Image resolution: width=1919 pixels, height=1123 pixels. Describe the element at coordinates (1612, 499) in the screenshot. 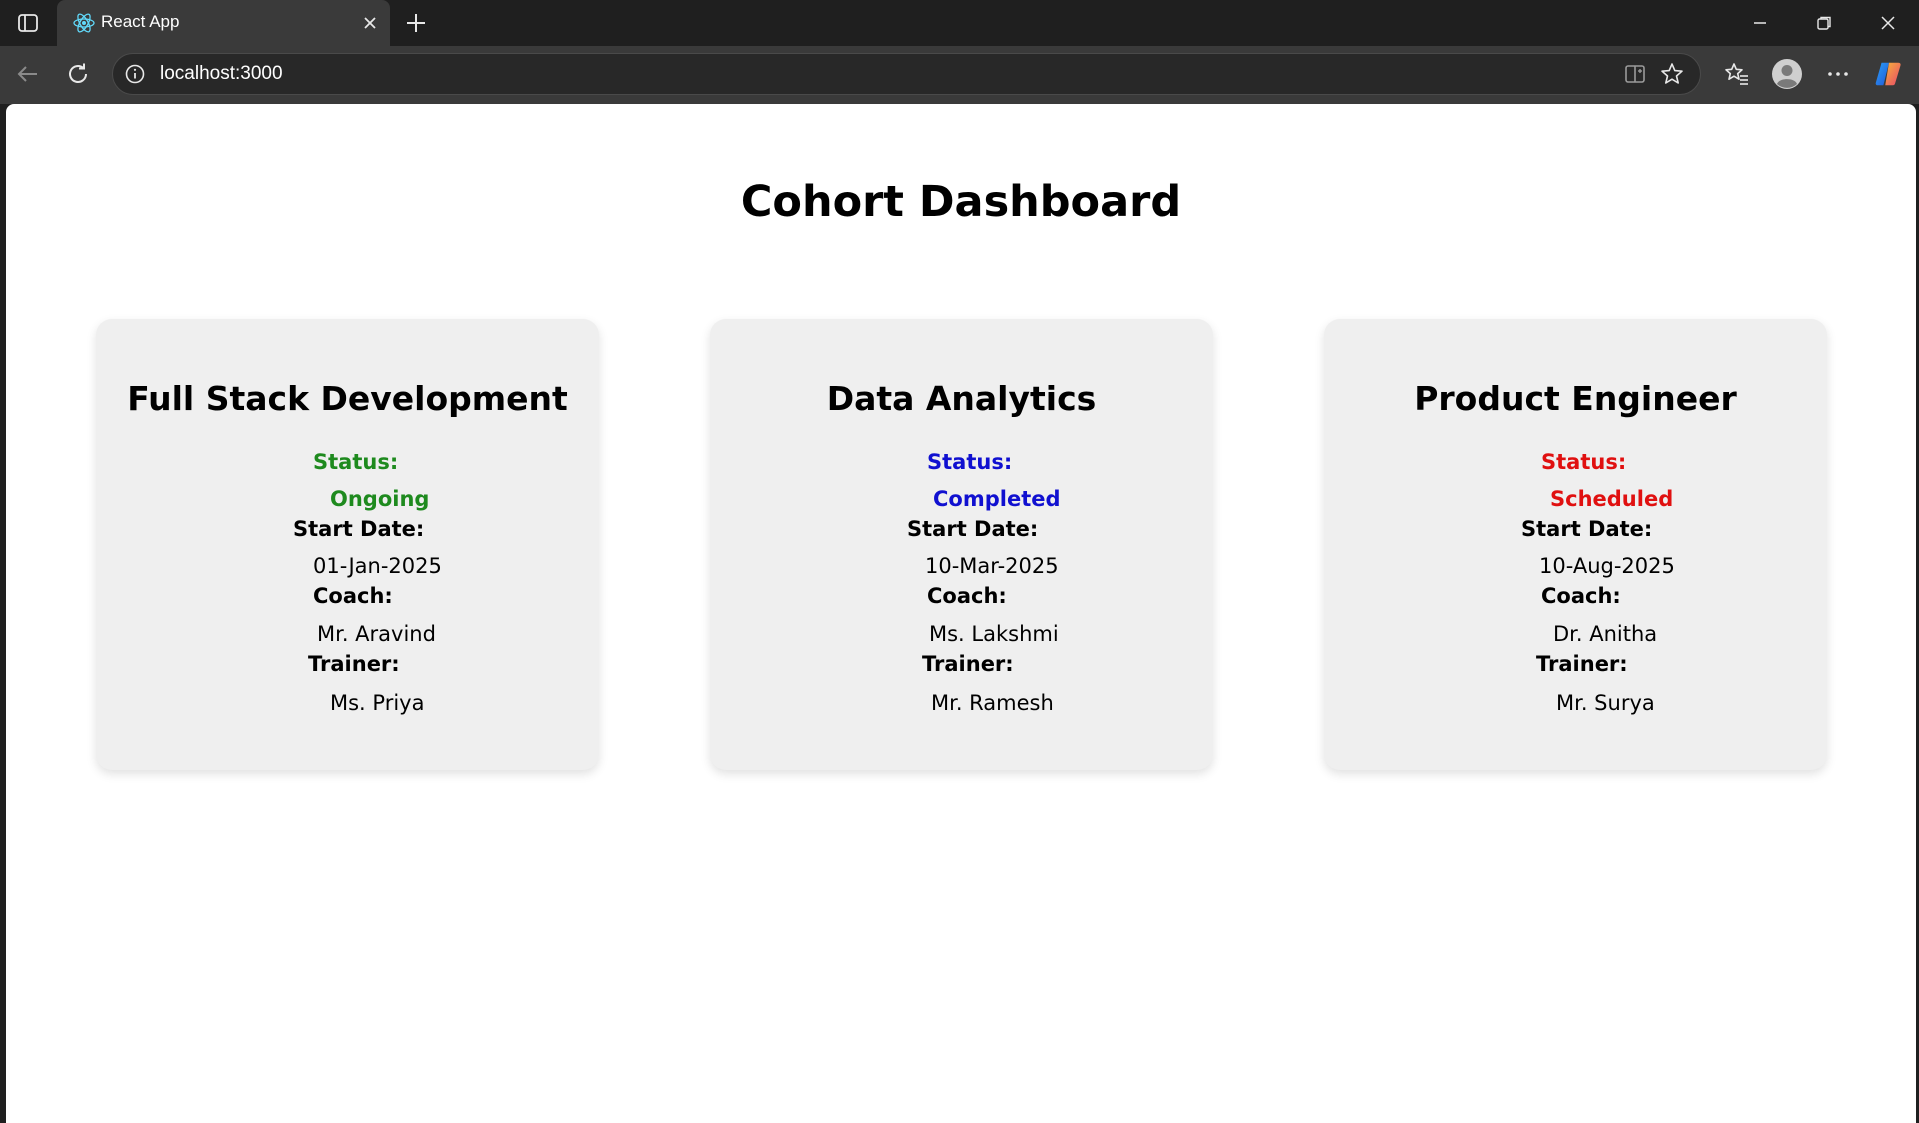

I see `status-value: Scheduled` at that location.